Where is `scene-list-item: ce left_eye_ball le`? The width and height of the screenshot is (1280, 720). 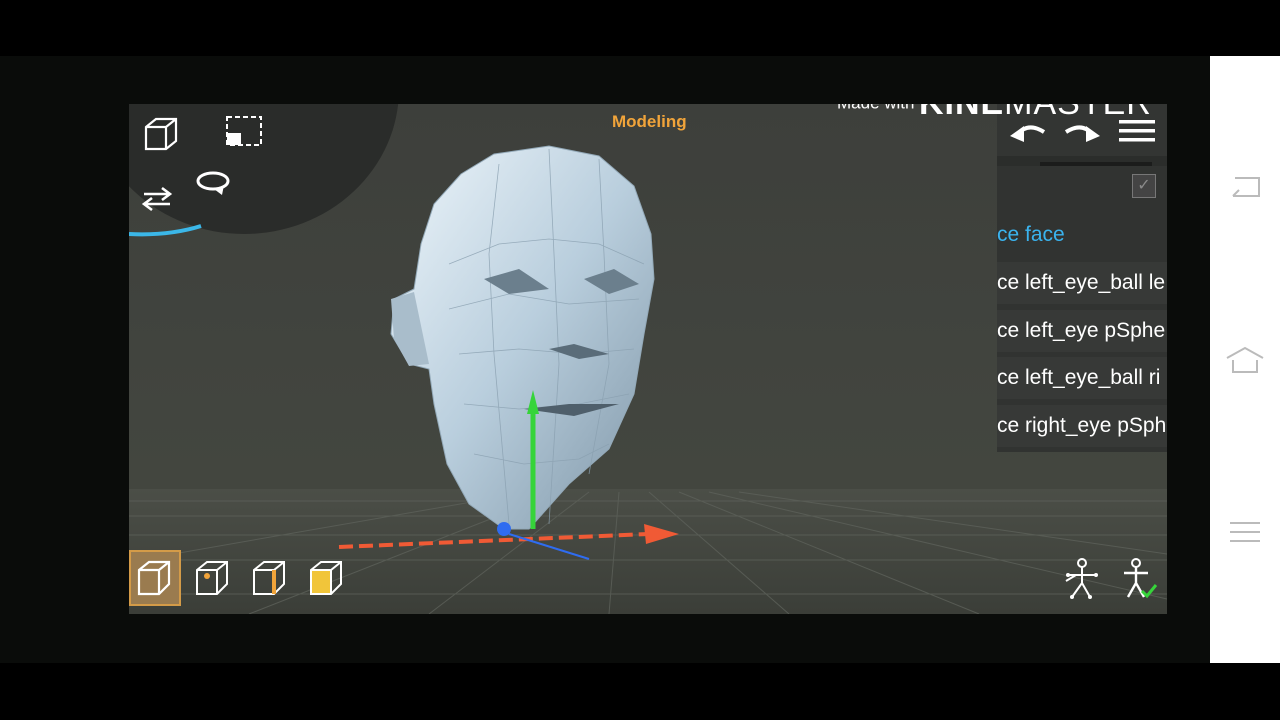
scene-list-item: ce left_eye_ball le is located at coordinates (1082, 283).